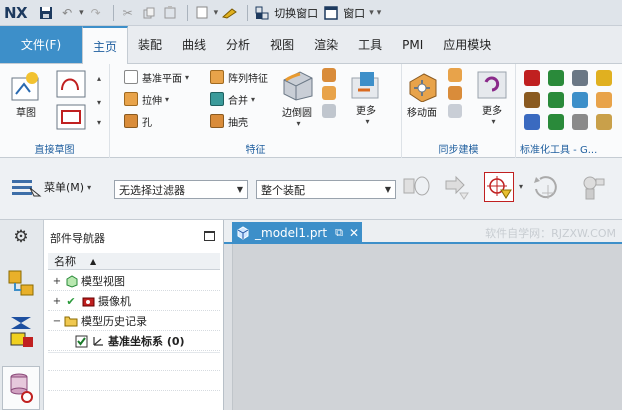 Image resolution: width=622 pixels, height=410 pixels. What do you see at coordinates (149, 13) in the screenshot?
I see `copy-icon` at bounding box center [149, 13].